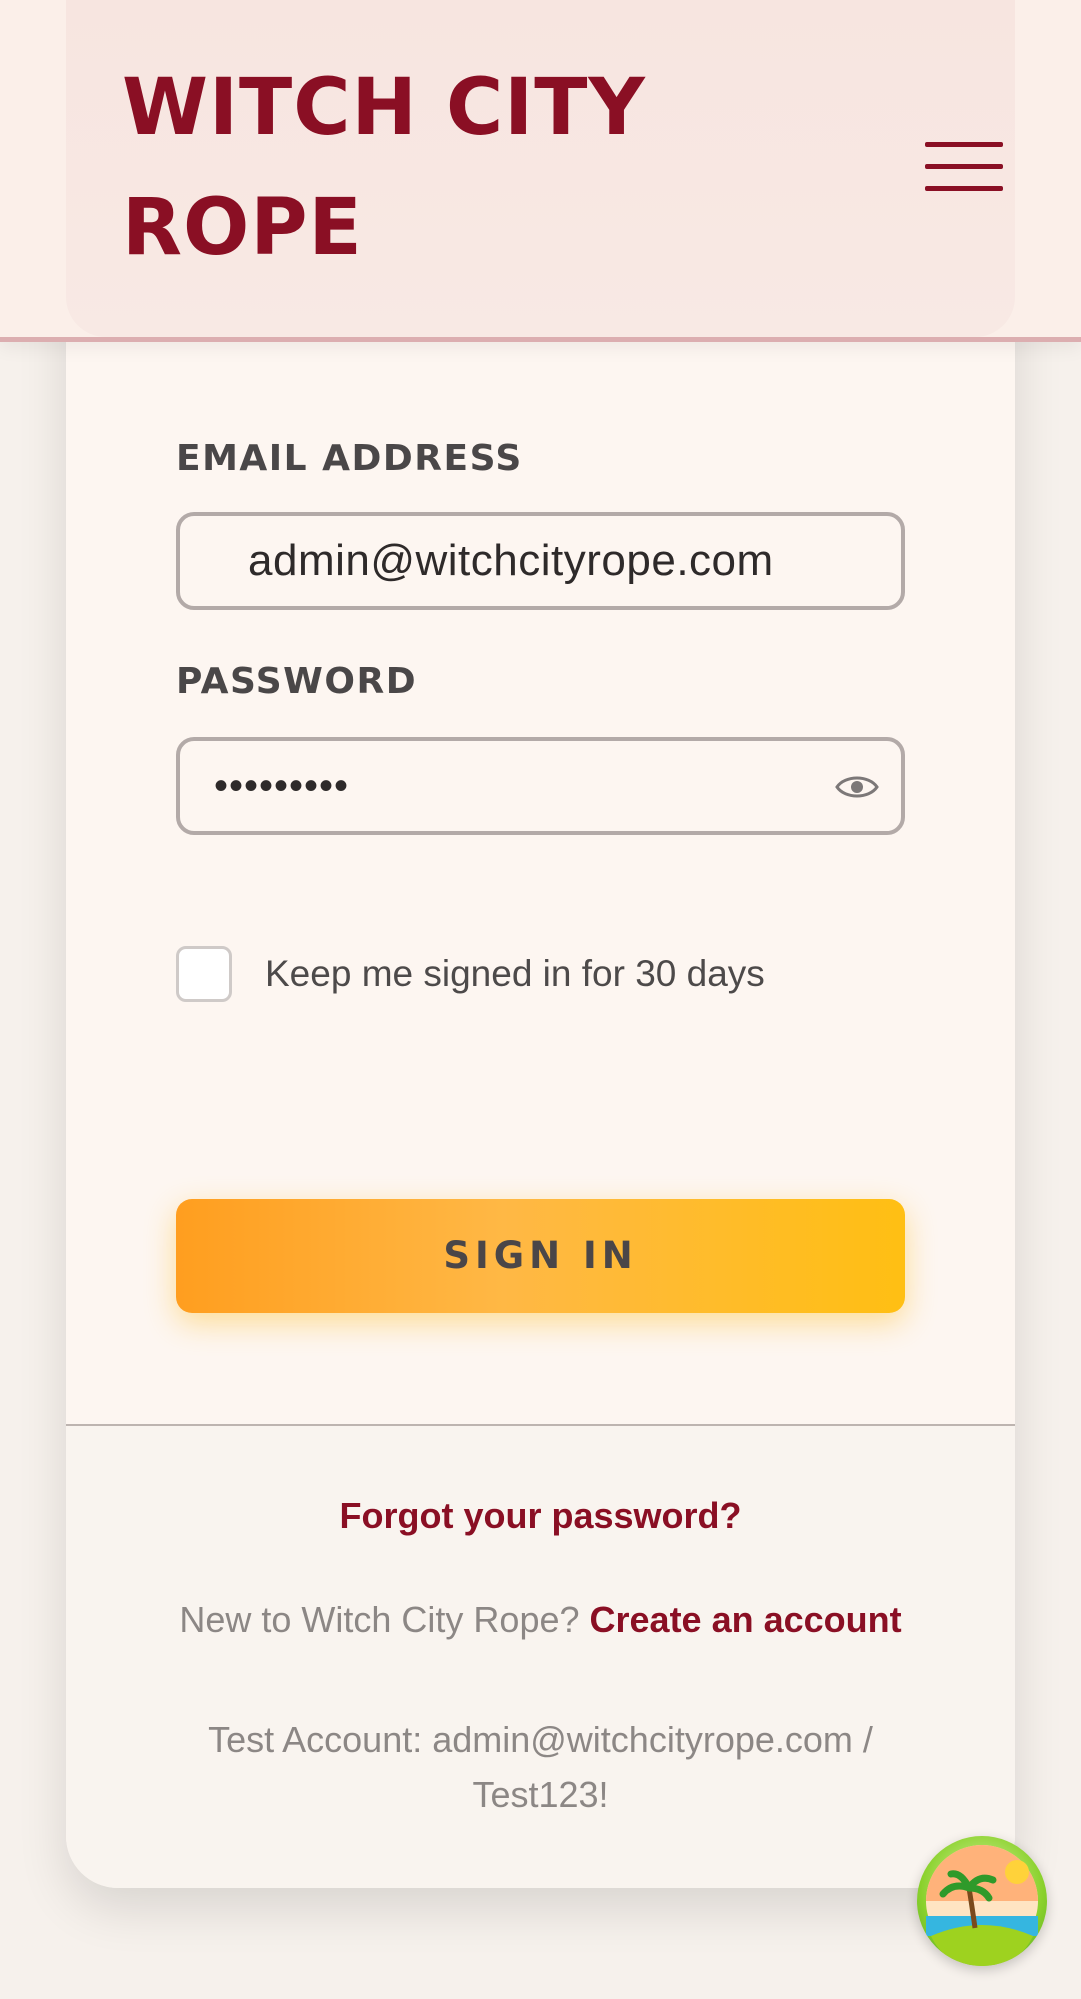 This screenshot has width=1081, height=1999. I want to click on remember-label: Keep me signed in for 30 days, so click(515, 973).